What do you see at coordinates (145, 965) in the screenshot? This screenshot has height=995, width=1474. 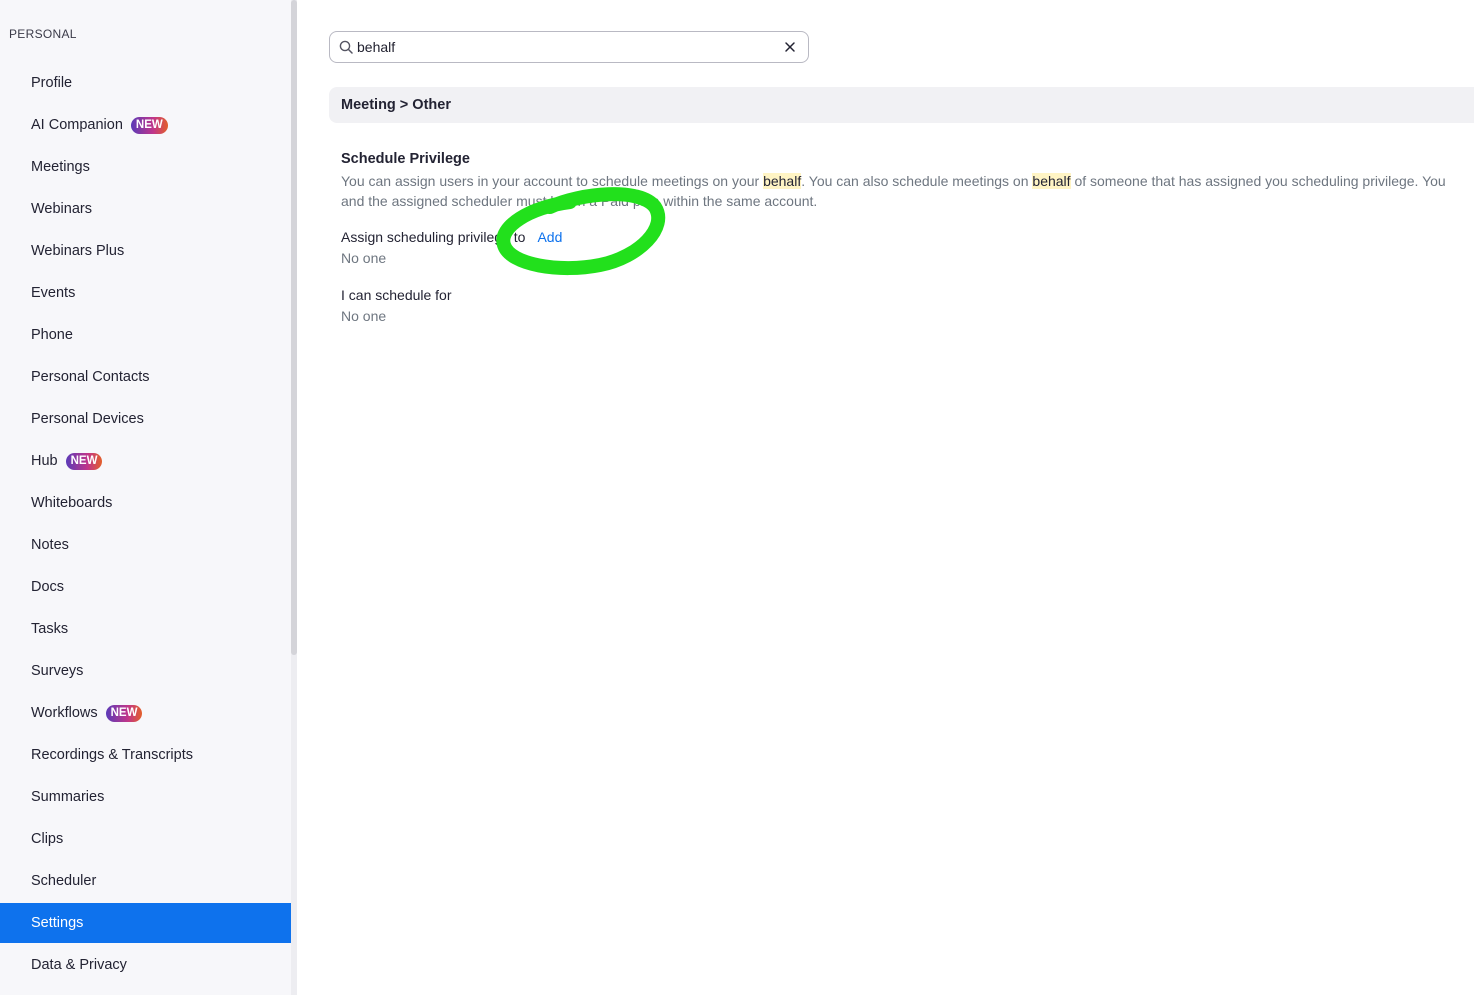 I see `sidebar-item-data-privacy: Data & Privacy` at bounding box center [145, 965].